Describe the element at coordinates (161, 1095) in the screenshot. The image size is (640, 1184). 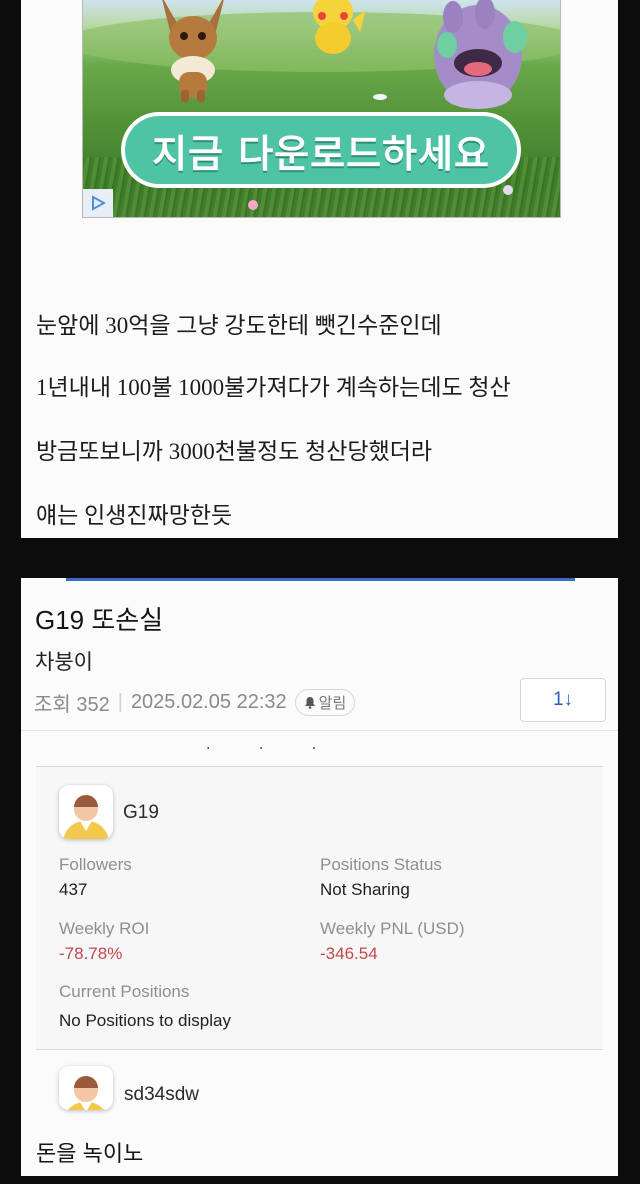
I see `next-trader-name: sd34sdw` at that location.